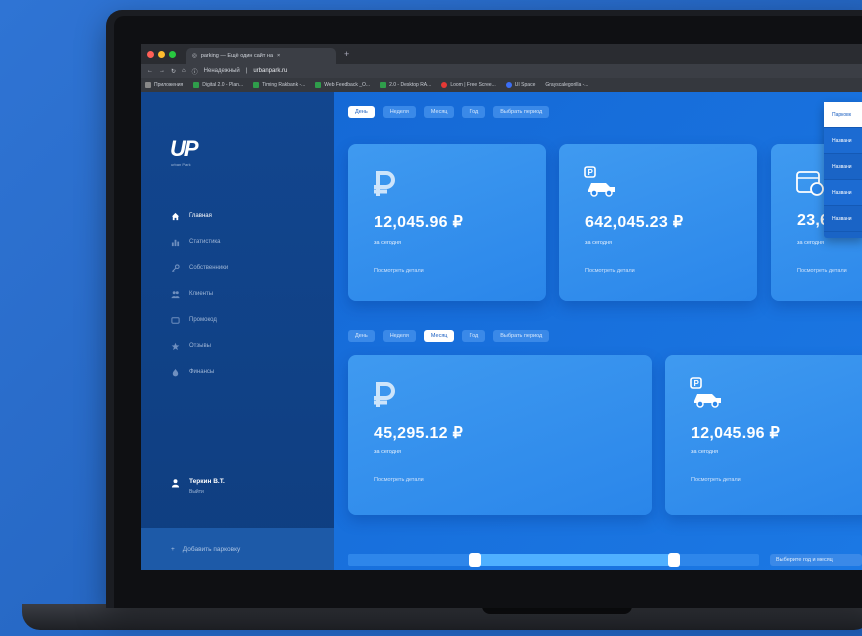  I want to click on address-bar: ← → ↻ ⌂ ⓘ Ненадежный | urbanpark.ru, so click(501, 71).